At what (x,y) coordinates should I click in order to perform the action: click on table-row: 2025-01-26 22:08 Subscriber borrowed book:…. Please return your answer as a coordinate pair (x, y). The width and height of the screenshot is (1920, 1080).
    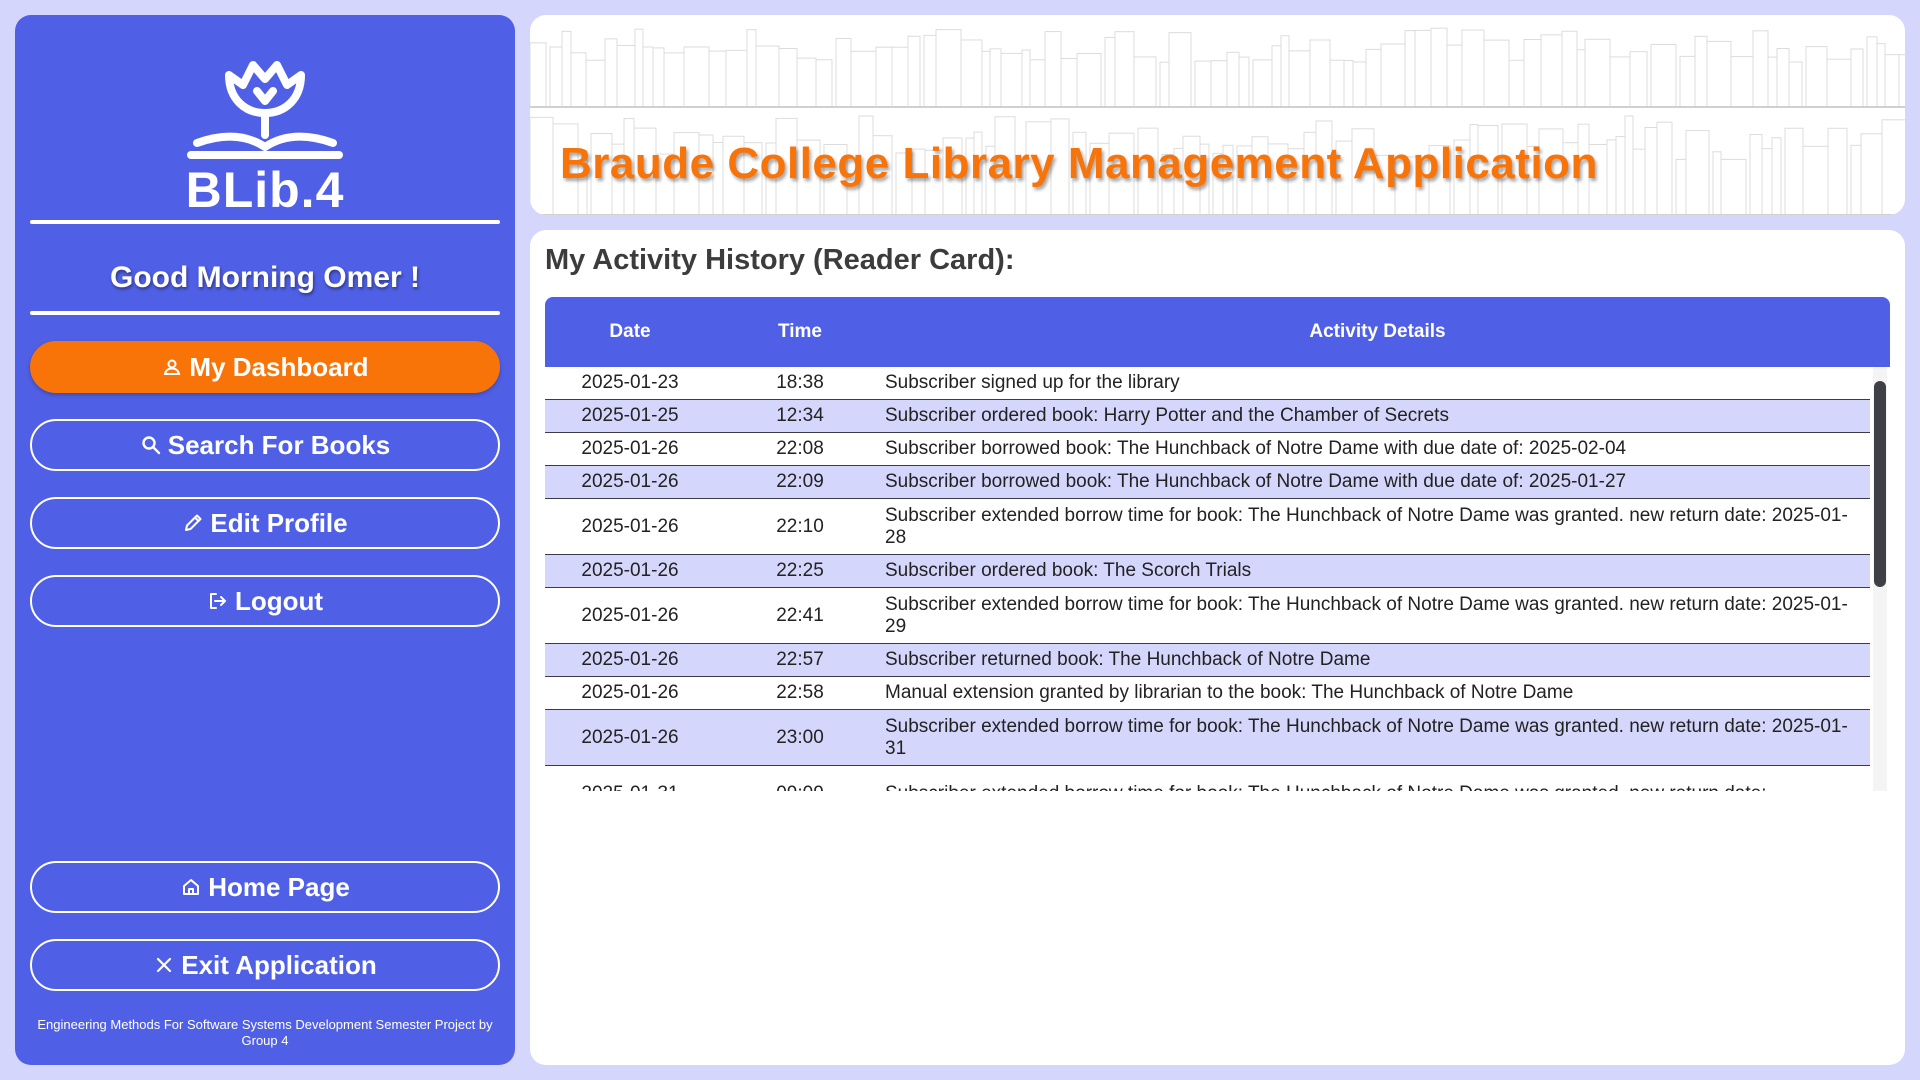
    Looking at the image, I should click on (1207, 449).